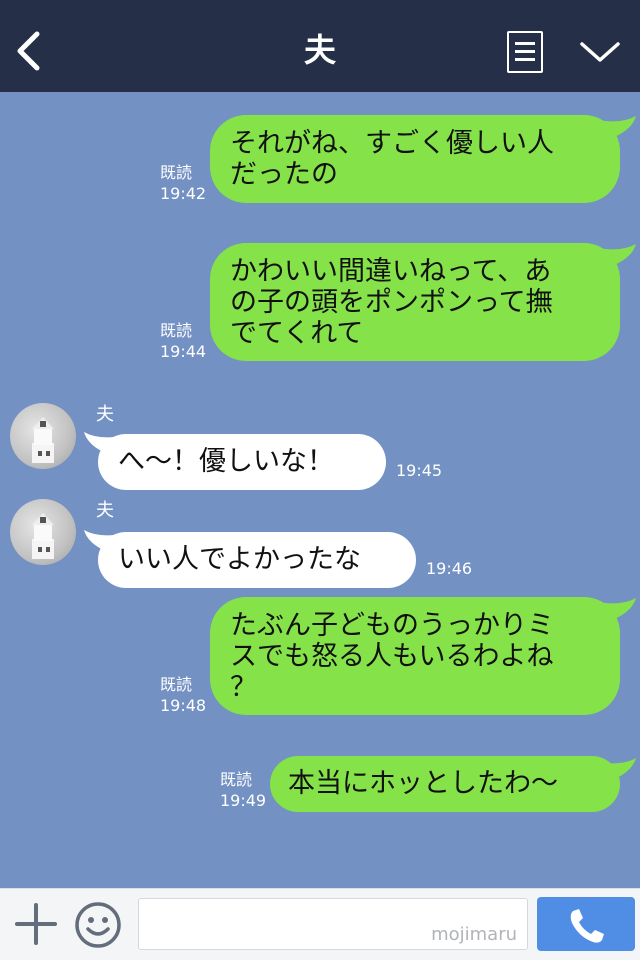  I want to click on message-time: 19:45, so click(419, 470).